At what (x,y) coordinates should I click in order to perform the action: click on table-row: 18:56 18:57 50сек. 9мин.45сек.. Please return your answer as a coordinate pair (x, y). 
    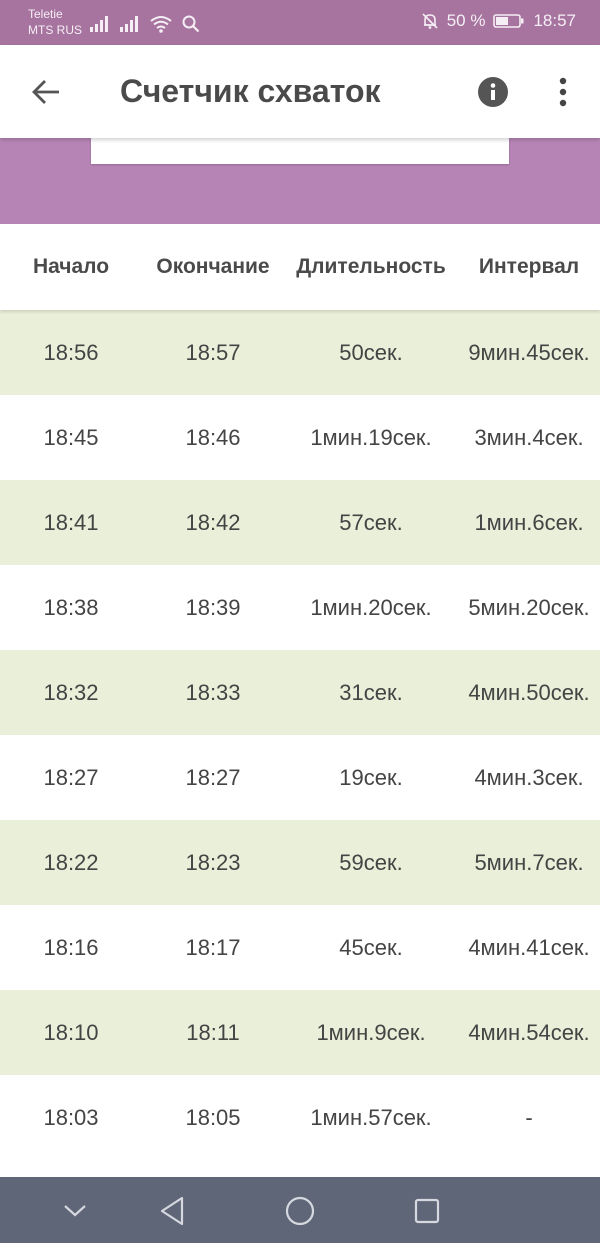
    Looking at the image, I should click on (300, 352).